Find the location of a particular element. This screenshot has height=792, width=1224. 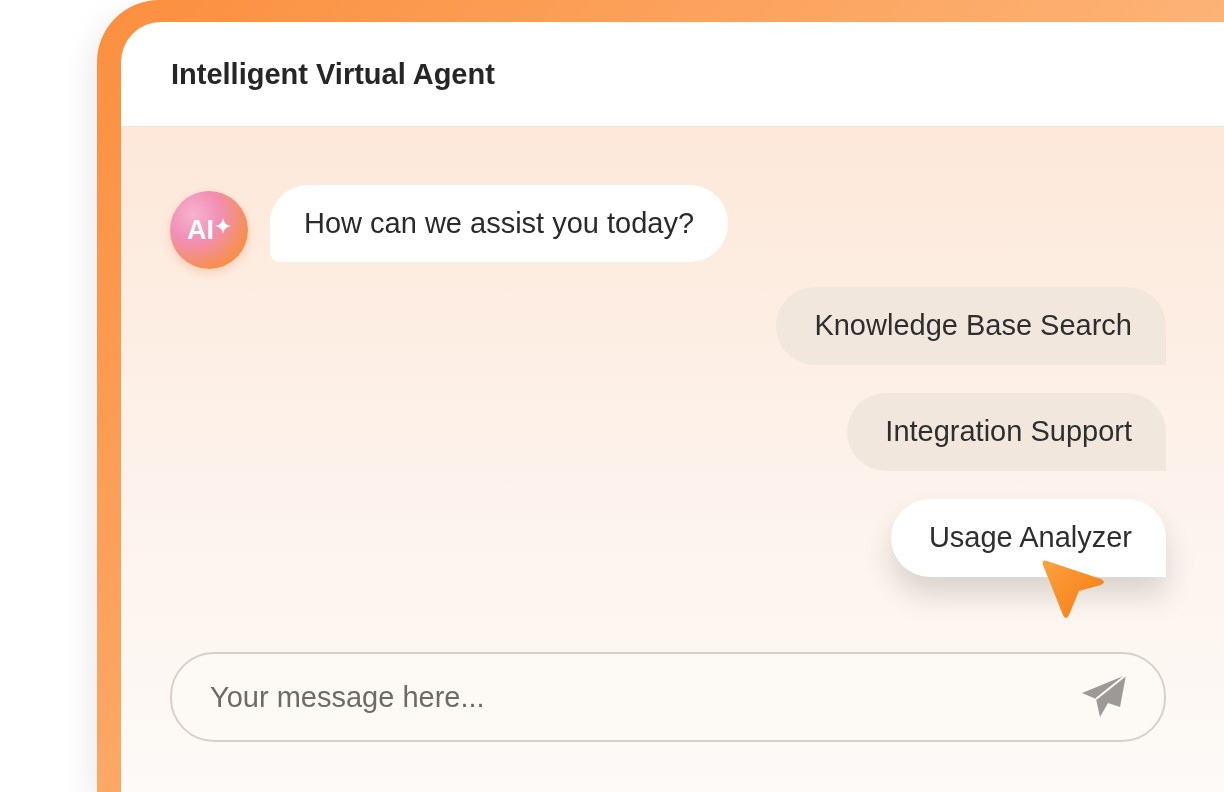

window-title: Intelligent Virtual Agent is located at coordinates (333, 74).